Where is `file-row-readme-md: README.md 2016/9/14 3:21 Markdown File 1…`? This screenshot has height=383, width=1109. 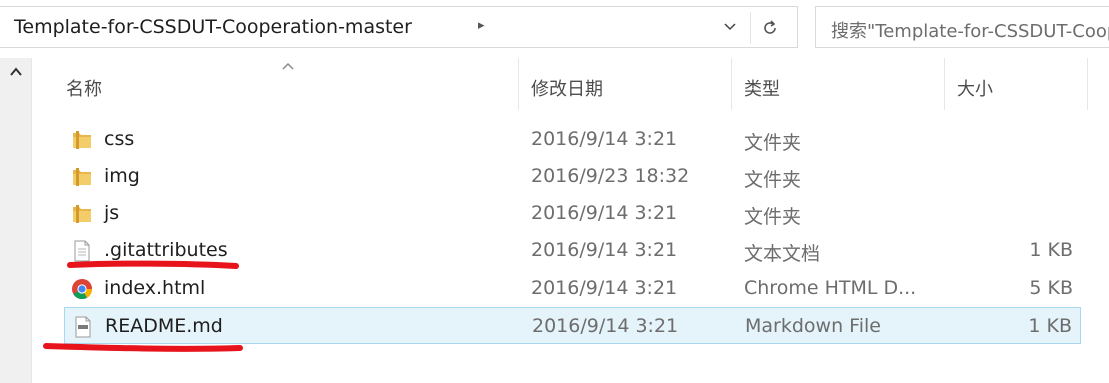 file-row-readme-md: README.md 2016/9/14 3:21 Markdown File 1… is located at coordinates (572, 325).